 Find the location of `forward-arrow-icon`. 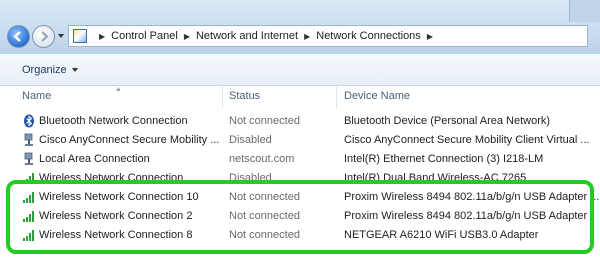

forward-arrow-icon is located at coordinates (45, 36).